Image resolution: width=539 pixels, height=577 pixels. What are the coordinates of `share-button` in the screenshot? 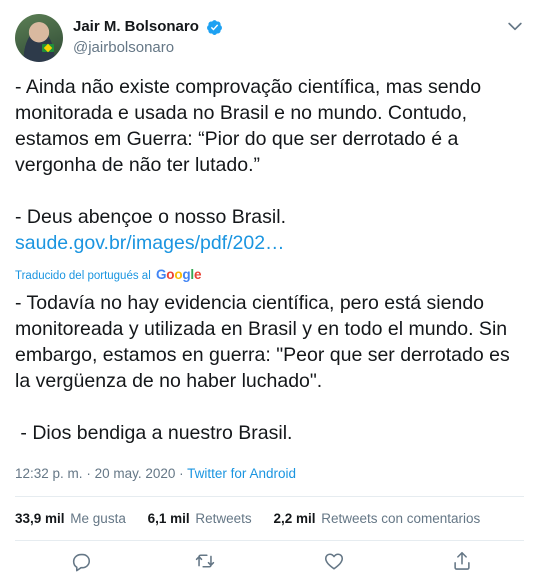 It's located at (463, 562).